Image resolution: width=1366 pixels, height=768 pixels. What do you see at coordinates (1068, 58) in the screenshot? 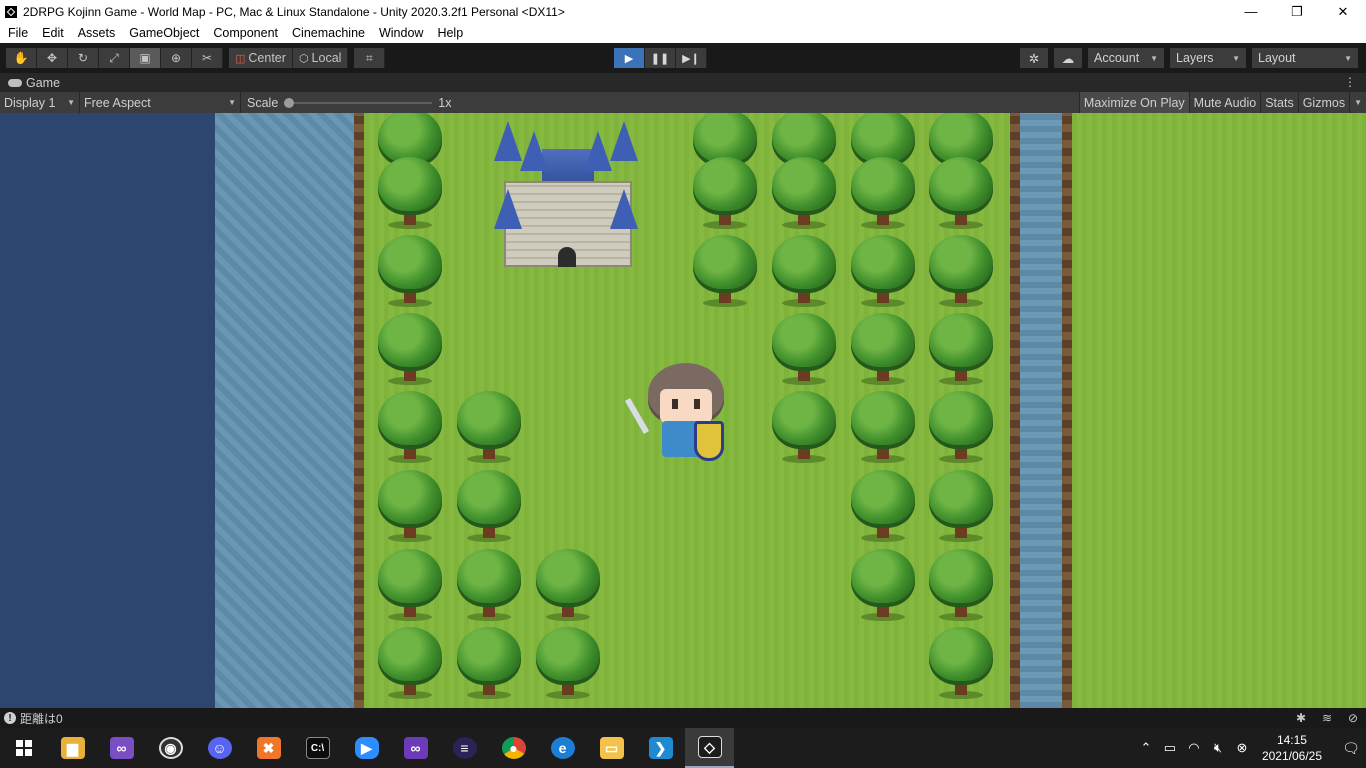
I see `cloud-icon: ☁` at bounding box center [1068, 58].